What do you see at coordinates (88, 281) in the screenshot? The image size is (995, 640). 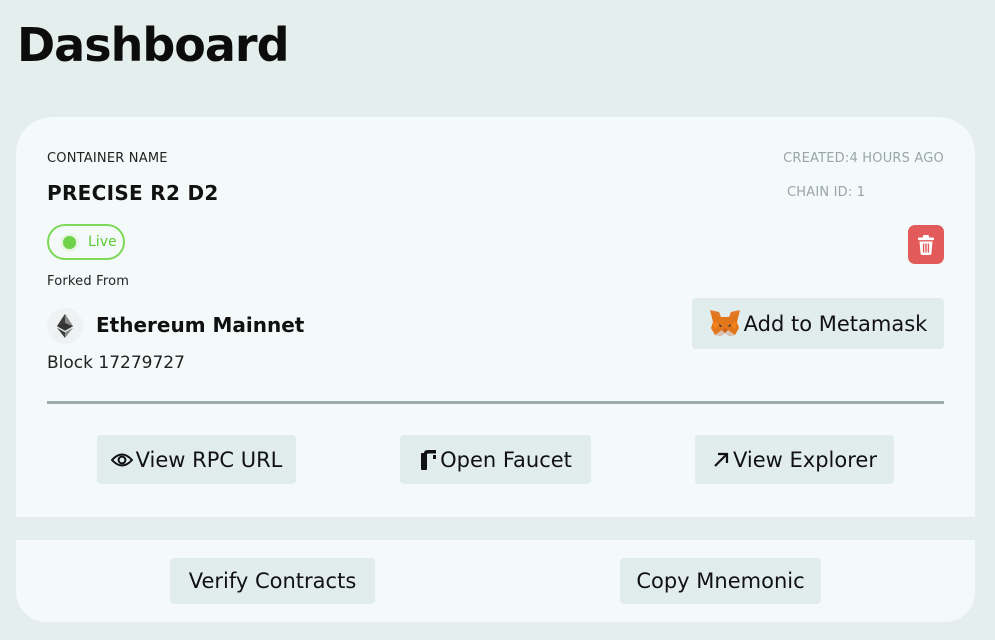 I see `forked-from-label: Forked From` at bounding box center [88, 281].